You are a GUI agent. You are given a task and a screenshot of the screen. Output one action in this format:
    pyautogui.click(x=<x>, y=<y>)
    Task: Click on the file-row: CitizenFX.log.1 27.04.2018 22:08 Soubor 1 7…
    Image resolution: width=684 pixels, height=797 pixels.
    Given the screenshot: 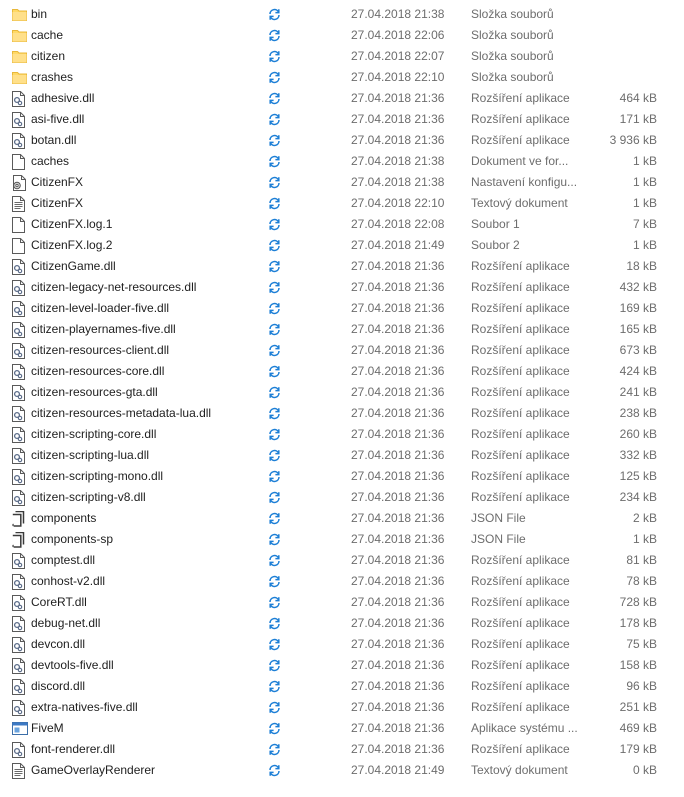 What is the action you would take?
    pyautogui.click(x=342, y=224)
    